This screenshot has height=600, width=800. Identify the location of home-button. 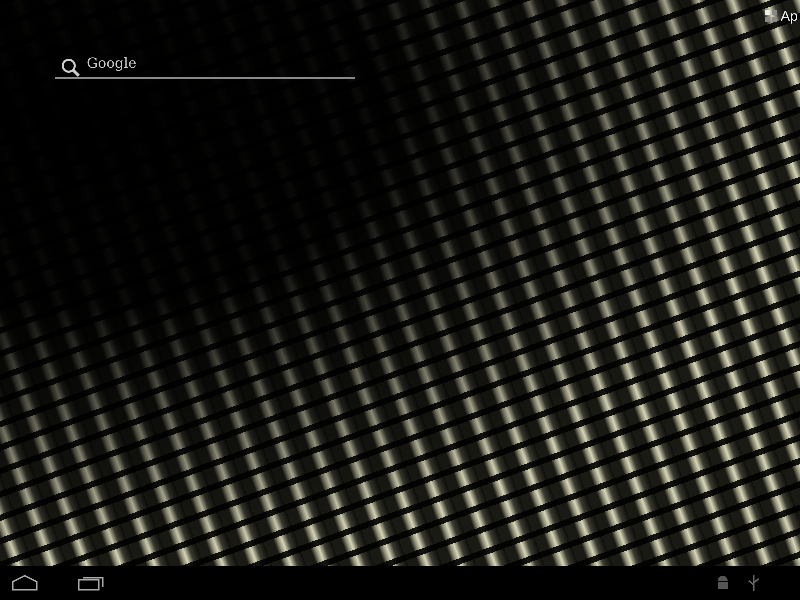
(25, 583).